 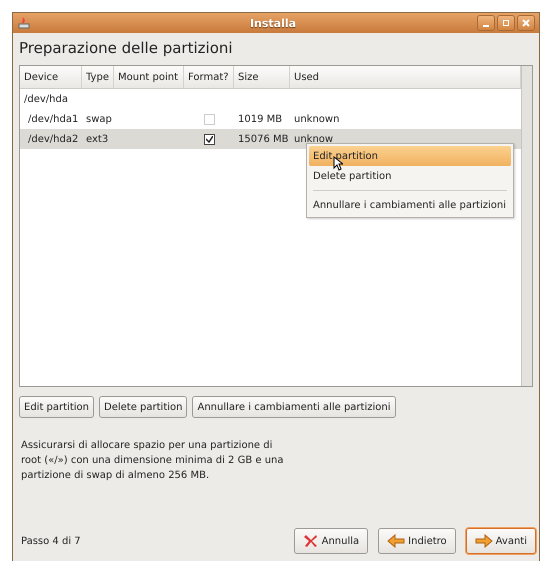 What do you see at coordinates (310, 541) in the screenshot?
I see `cross-icon` at bounding box center [310, 541].